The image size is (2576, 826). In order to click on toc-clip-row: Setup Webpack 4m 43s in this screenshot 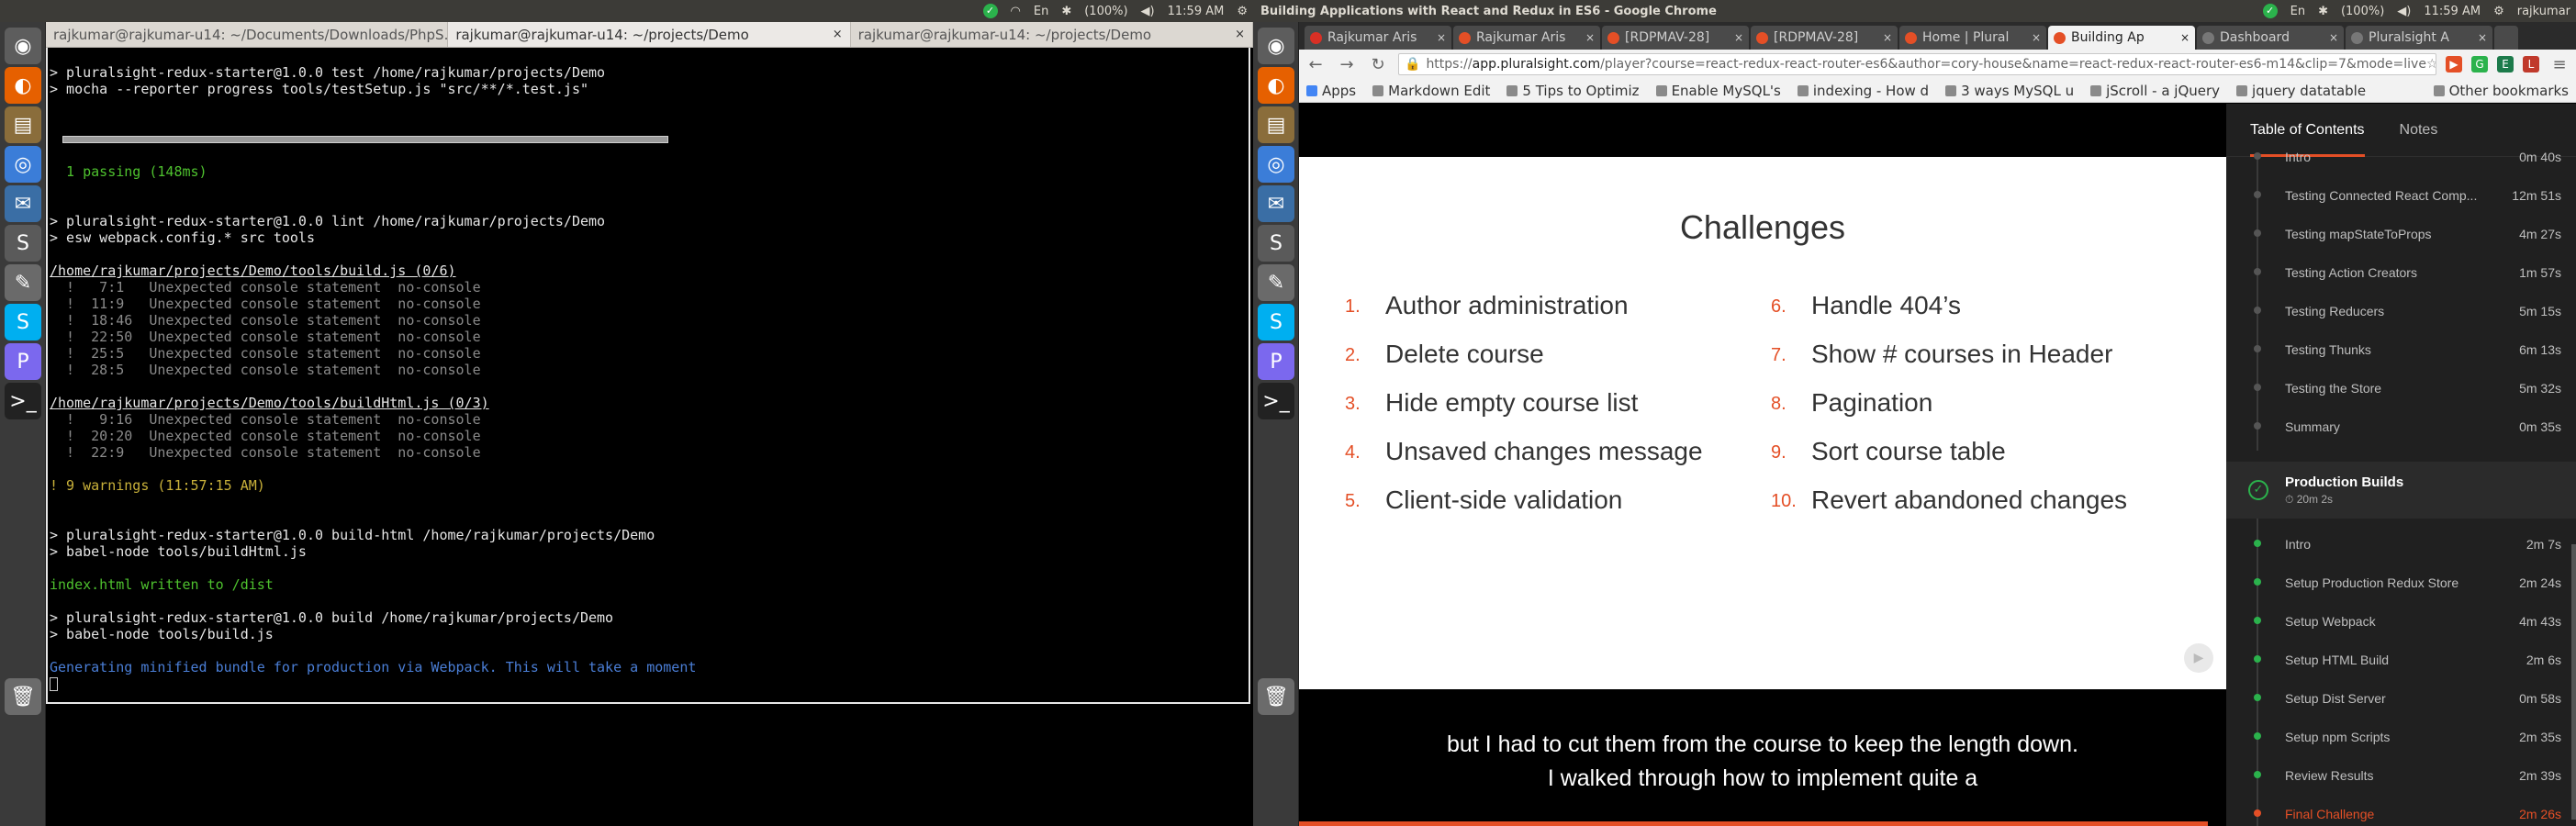, I will do `click(2401, 620)`.